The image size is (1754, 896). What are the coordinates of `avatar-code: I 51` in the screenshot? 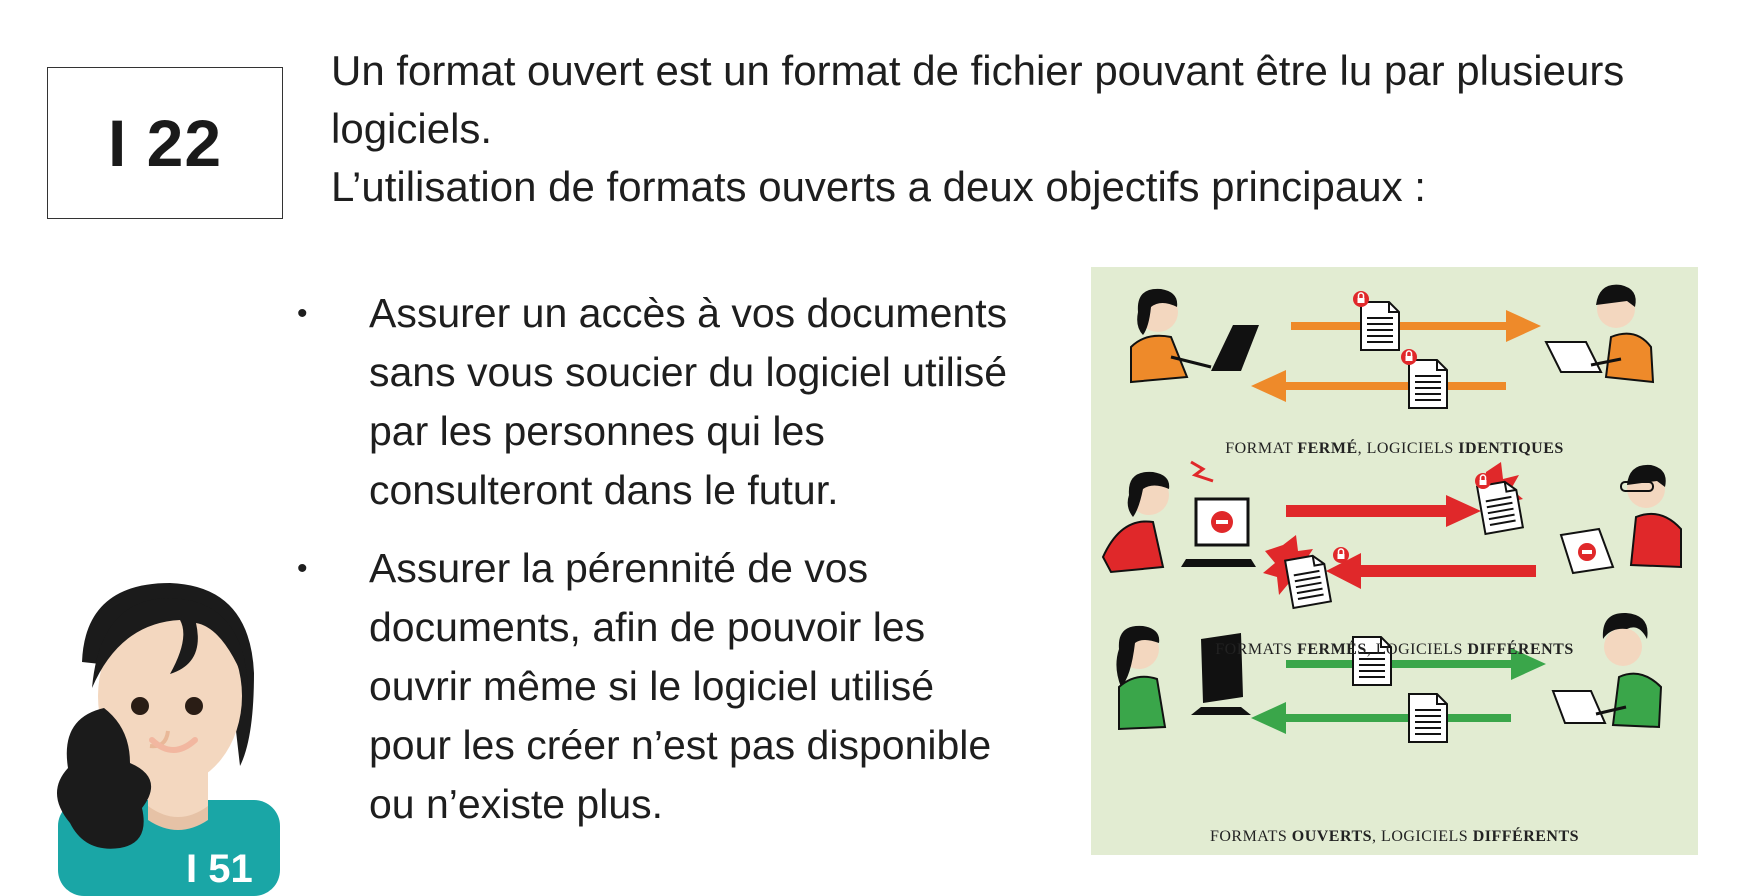 It's located at (219, 869).